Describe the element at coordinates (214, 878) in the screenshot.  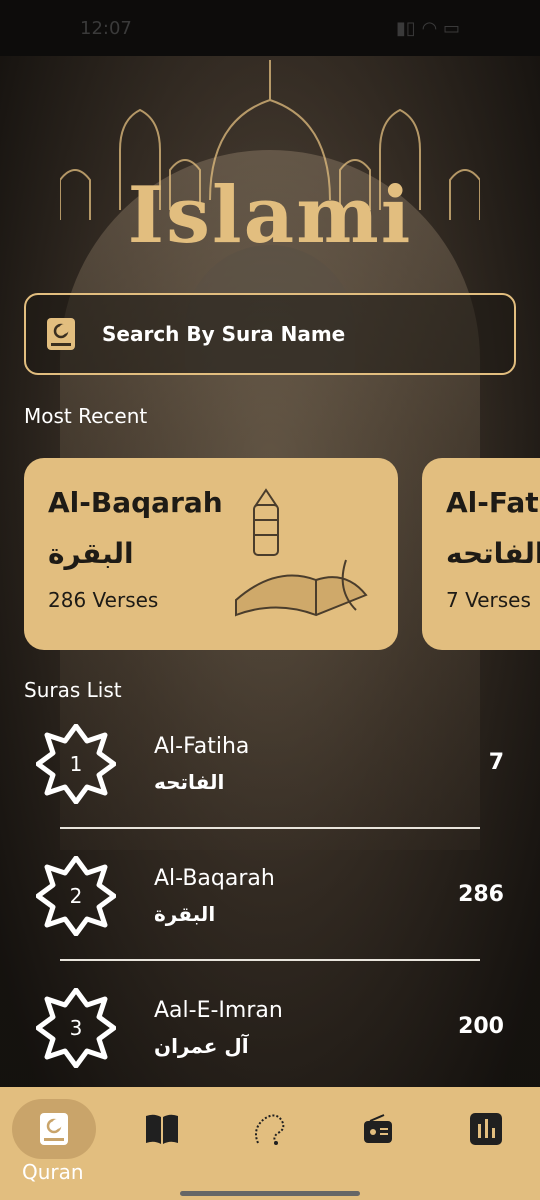
I see `sura-name-en: Al-Baqarah` at that location.